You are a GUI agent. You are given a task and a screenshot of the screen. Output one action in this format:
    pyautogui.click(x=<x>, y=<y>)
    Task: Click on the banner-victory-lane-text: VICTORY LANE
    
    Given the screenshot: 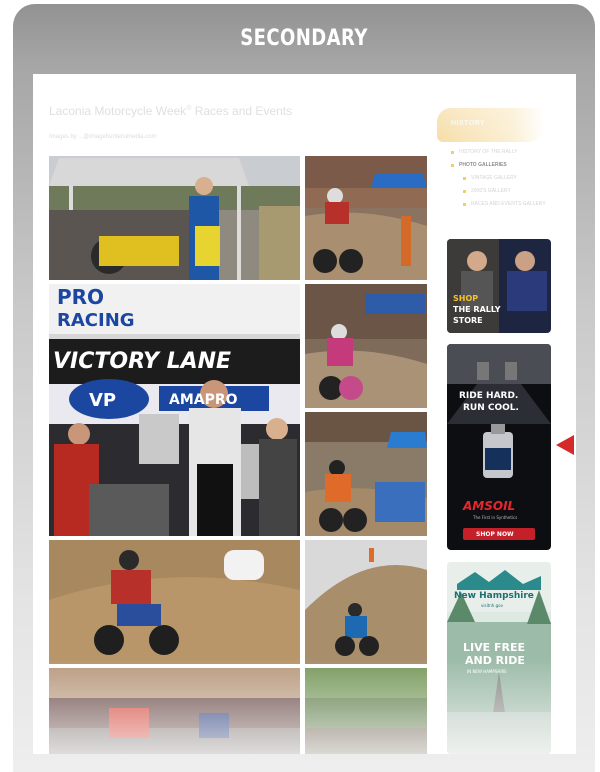 What is the action you would take?
    pyautogui.click(x=142, y=361)
    